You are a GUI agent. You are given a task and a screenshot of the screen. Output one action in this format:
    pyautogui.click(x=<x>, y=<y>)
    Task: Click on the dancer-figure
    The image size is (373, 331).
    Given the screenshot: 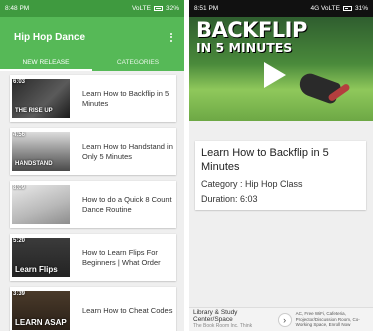 What is the action you would take?
    pyautogui.click(x=319, y=88)
    